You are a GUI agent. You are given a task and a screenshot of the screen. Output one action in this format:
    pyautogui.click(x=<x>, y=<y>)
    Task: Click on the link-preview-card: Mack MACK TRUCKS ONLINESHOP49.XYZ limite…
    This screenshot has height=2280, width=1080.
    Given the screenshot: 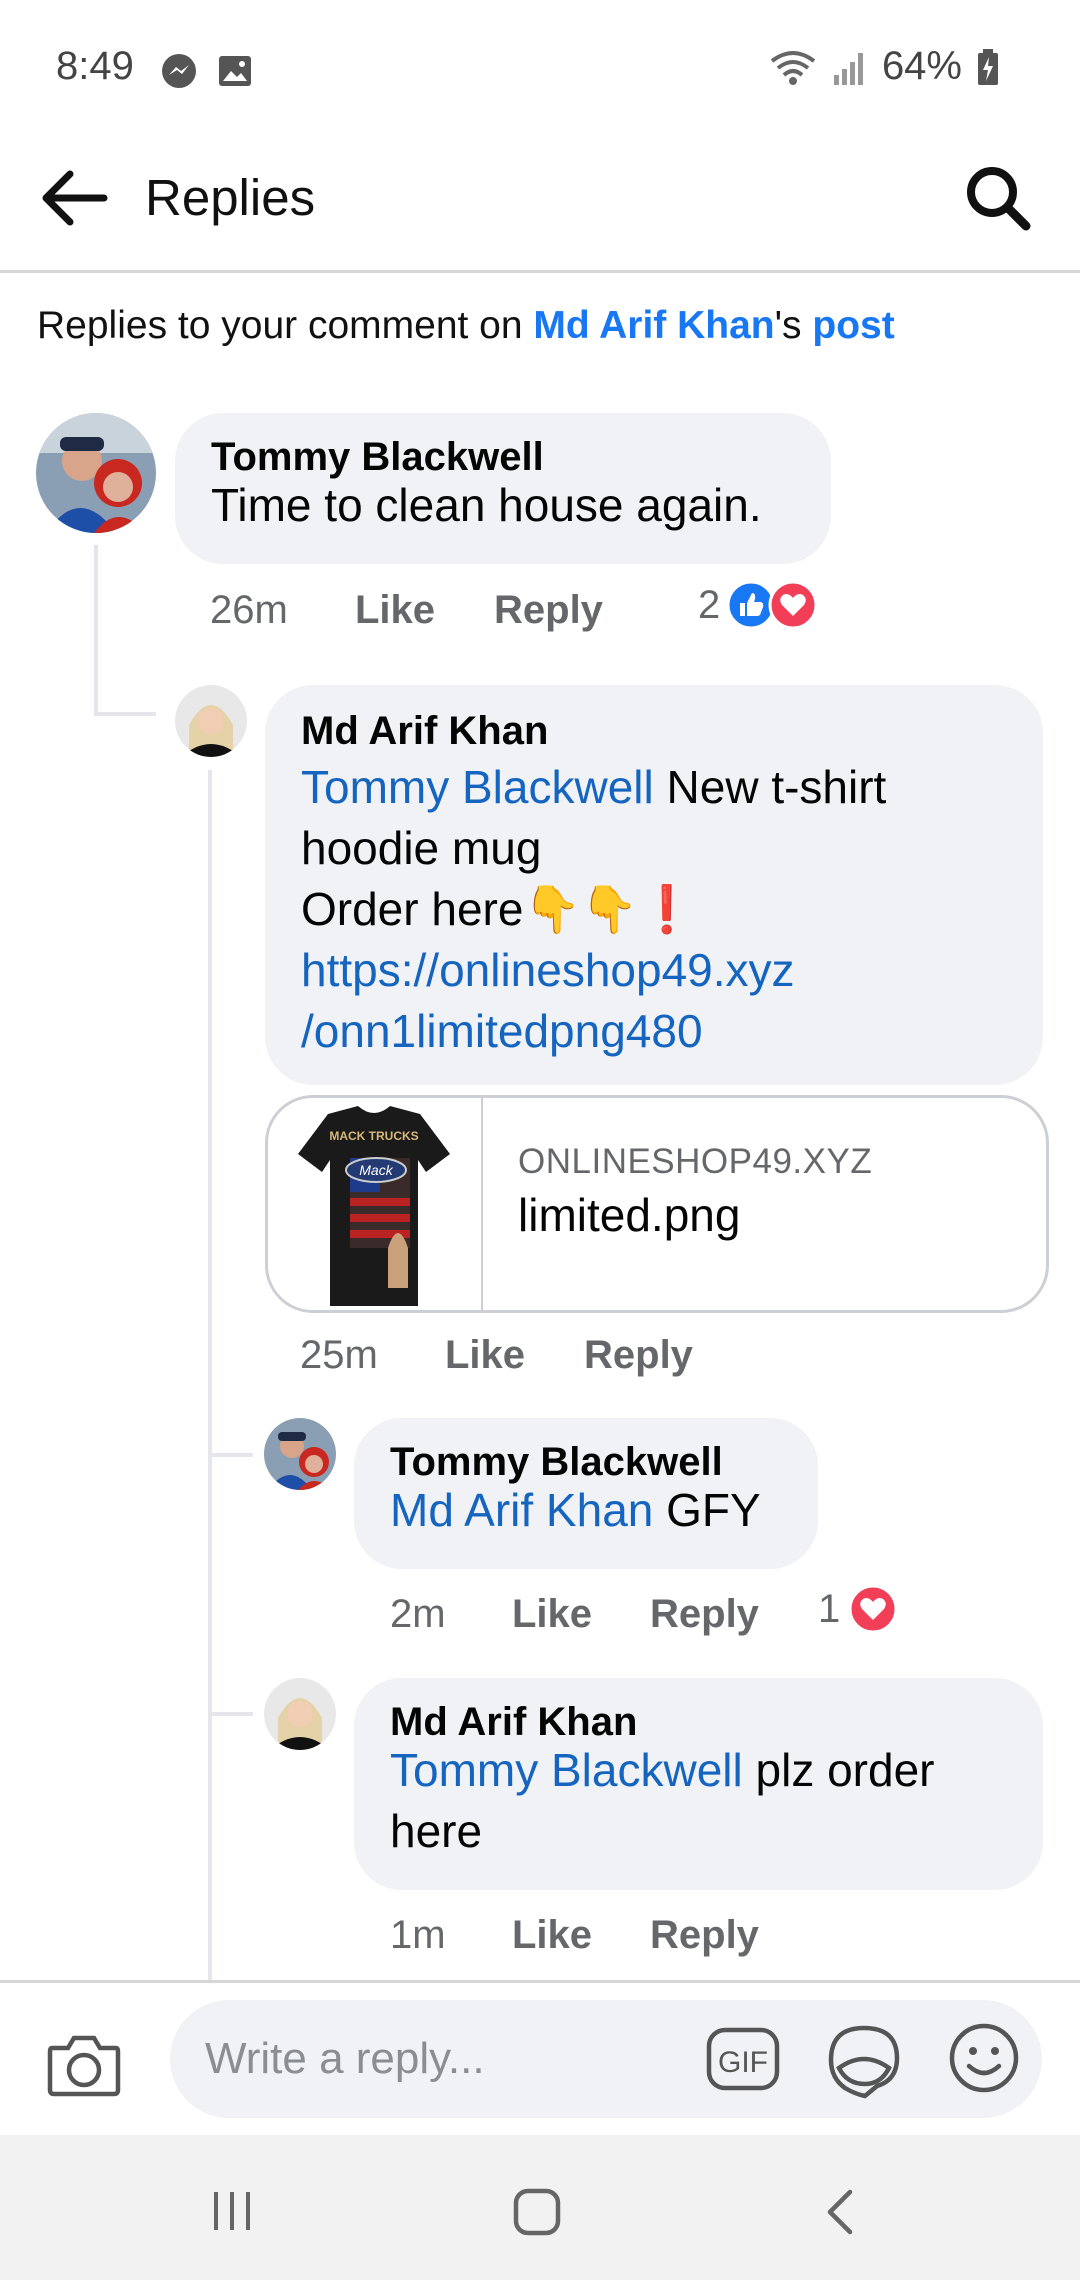 What is the action you would take?
    pyautogui.click(x=657, y=1204)
    